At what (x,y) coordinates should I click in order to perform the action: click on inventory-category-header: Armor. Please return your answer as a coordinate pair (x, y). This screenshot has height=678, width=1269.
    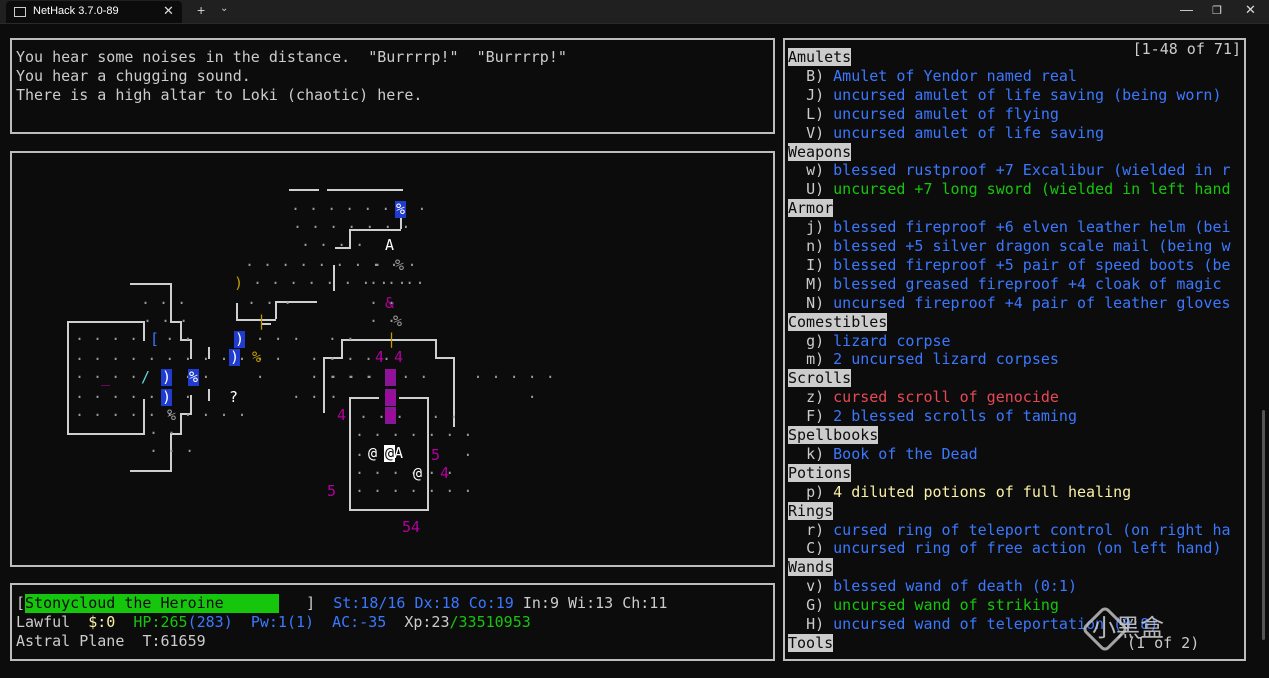
    Looking at the image, I should click on (811, 208).